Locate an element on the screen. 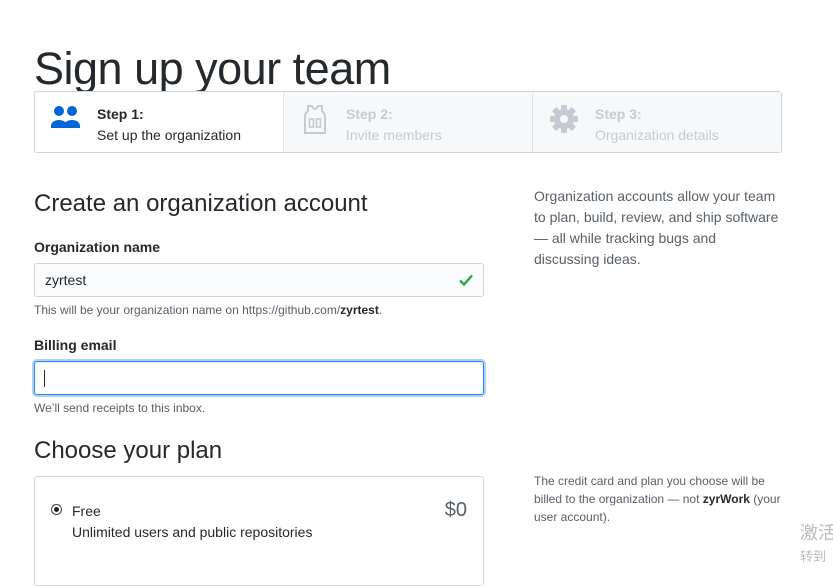 The height and width of the screenshot is (586, 833). plan-section-title: Choose your plan is located at coordinates (128, 450).